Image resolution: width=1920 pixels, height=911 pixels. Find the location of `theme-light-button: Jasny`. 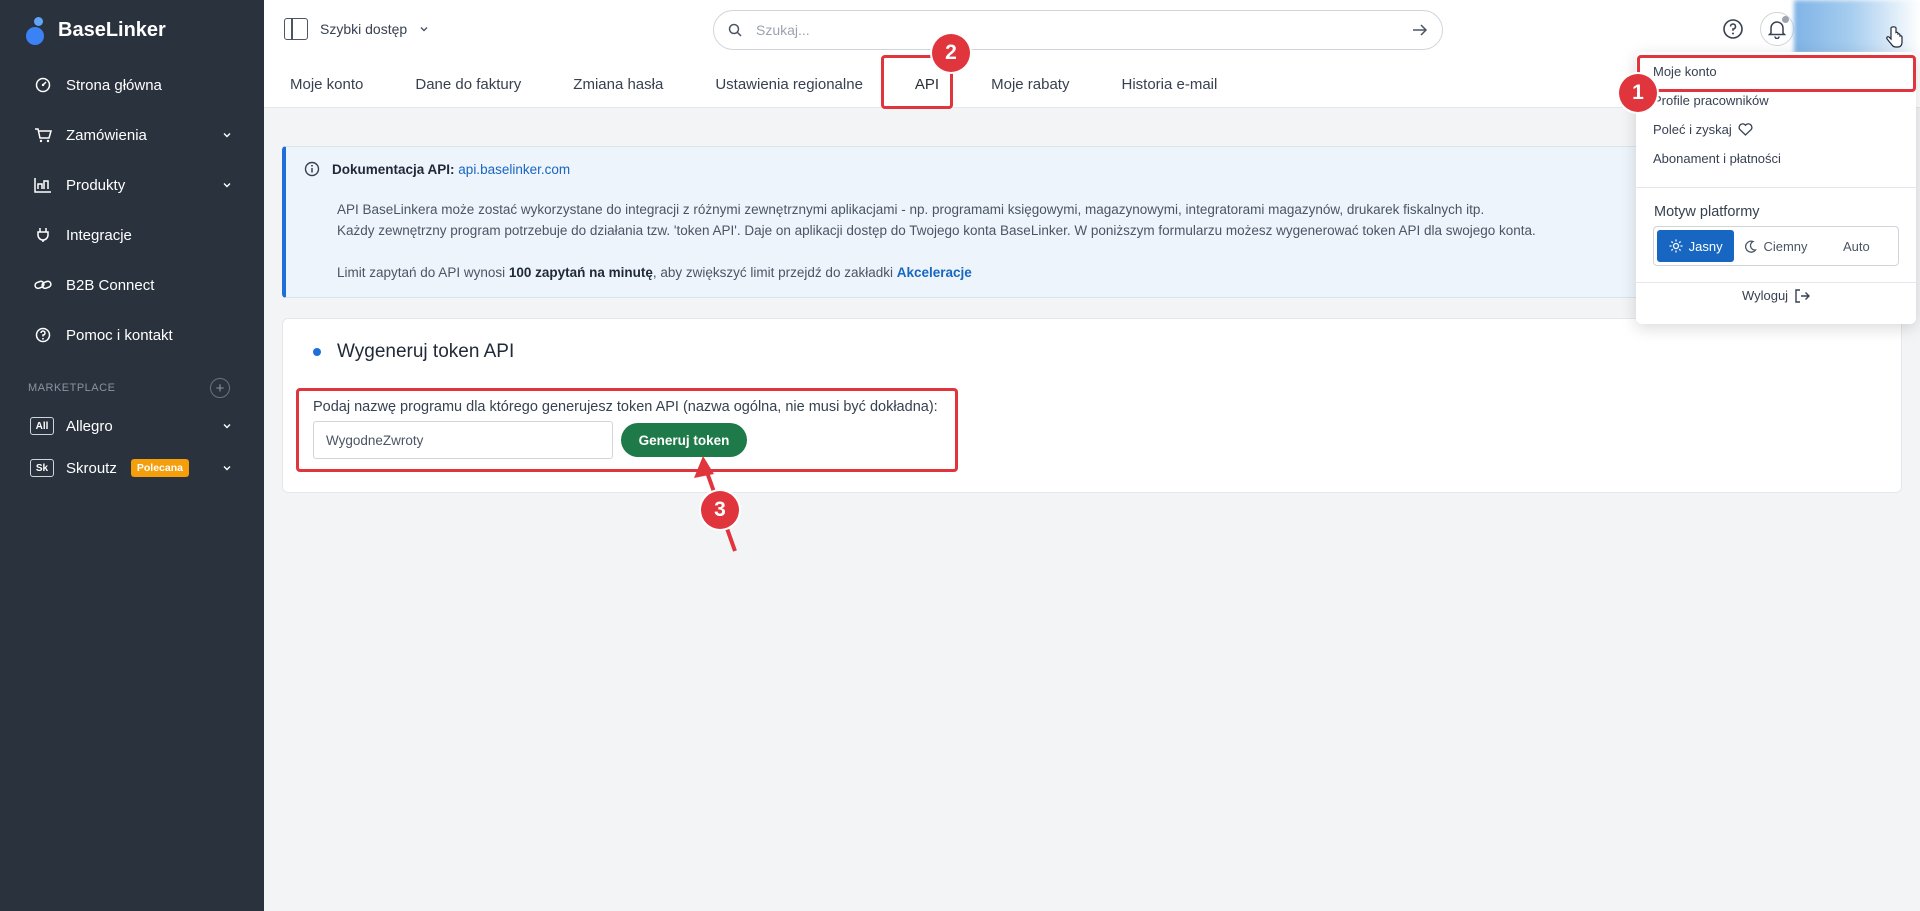

theme-light-button: Jasny is located at coordinates (1696, 246).